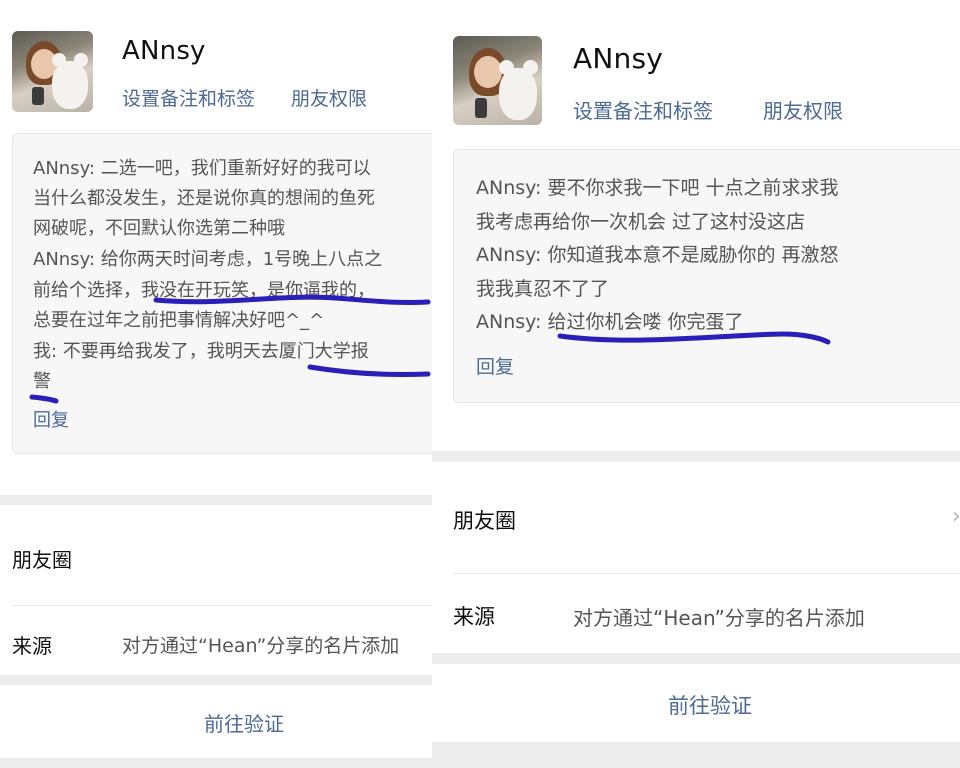 The image size is (960, 768). I want to click on message-line: 网破呢，不回默认你选第二种哦, so click(159, 228).